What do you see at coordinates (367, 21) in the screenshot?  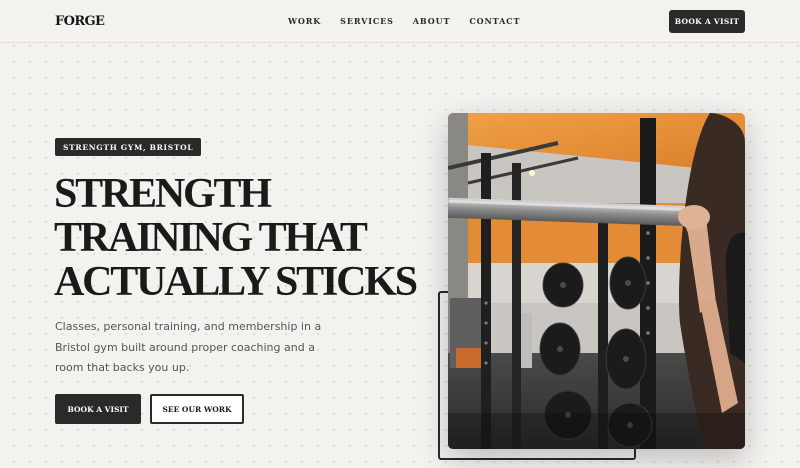 I see `nav-link-services: SERVICES` at bounding box center [367, 21].